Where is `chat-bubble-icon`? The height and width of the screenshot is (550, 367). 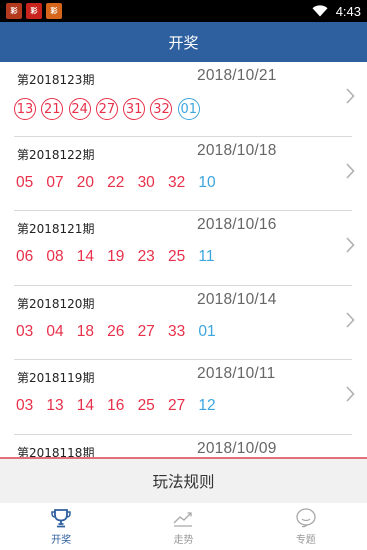
chat-bubble-icon is located at coordinates (306, 518).